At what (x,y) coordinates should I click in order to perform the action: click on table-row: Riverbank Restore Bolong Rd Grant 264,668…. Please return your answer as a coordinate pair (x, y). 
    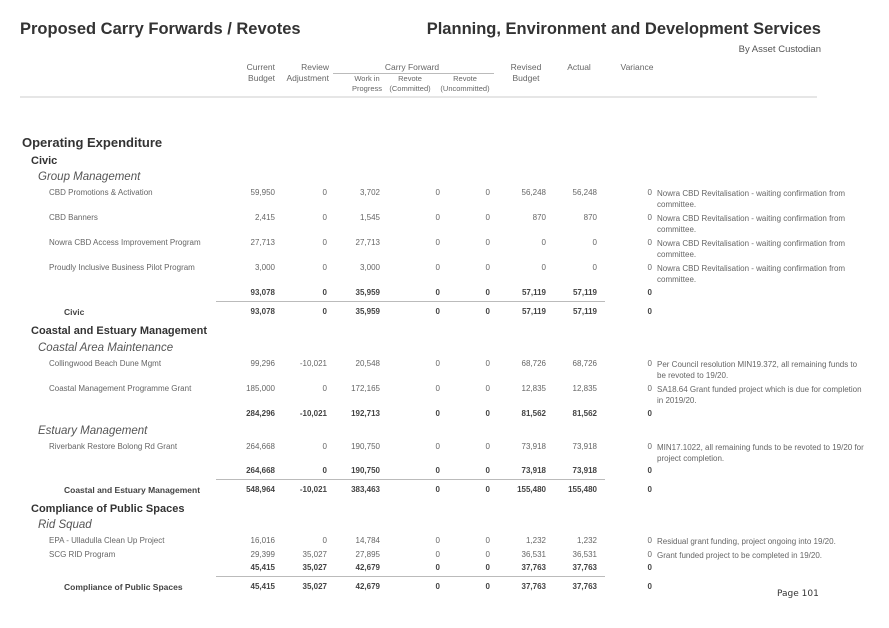
    Looking at the image, I should click on (444, 452).